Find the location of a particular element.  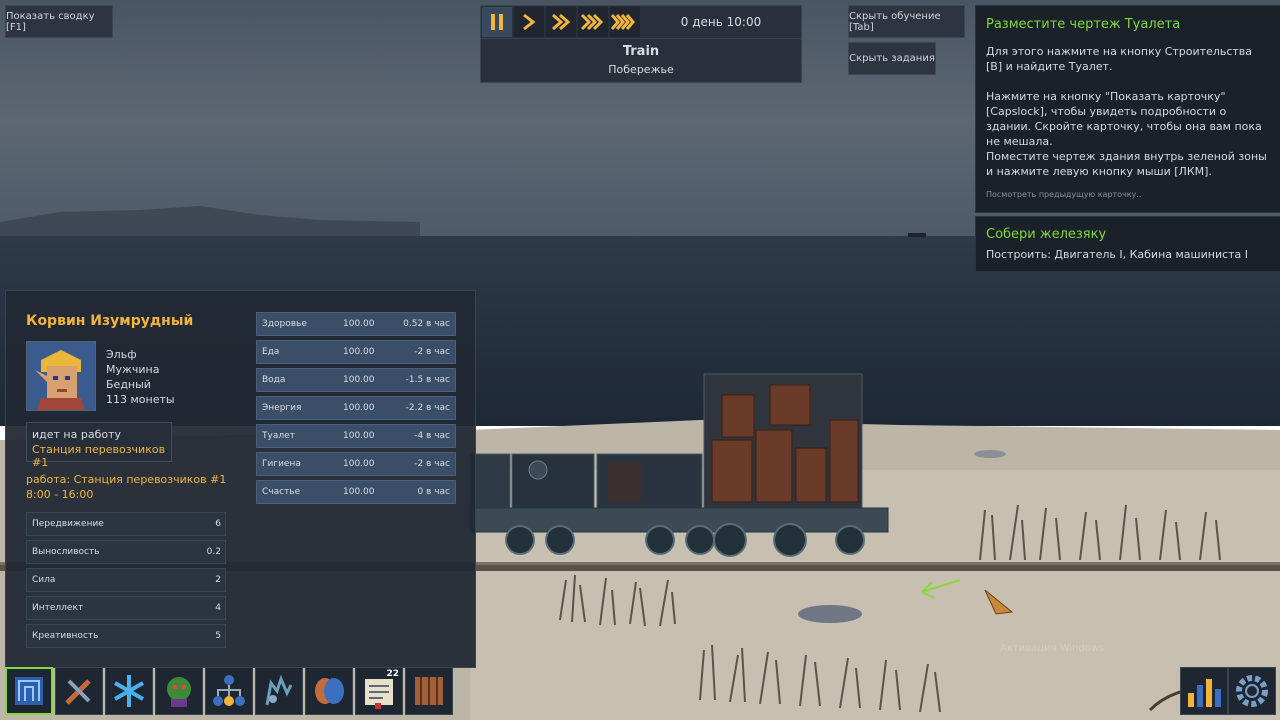

skill-label: Сила is located at coordinates (44, 580).